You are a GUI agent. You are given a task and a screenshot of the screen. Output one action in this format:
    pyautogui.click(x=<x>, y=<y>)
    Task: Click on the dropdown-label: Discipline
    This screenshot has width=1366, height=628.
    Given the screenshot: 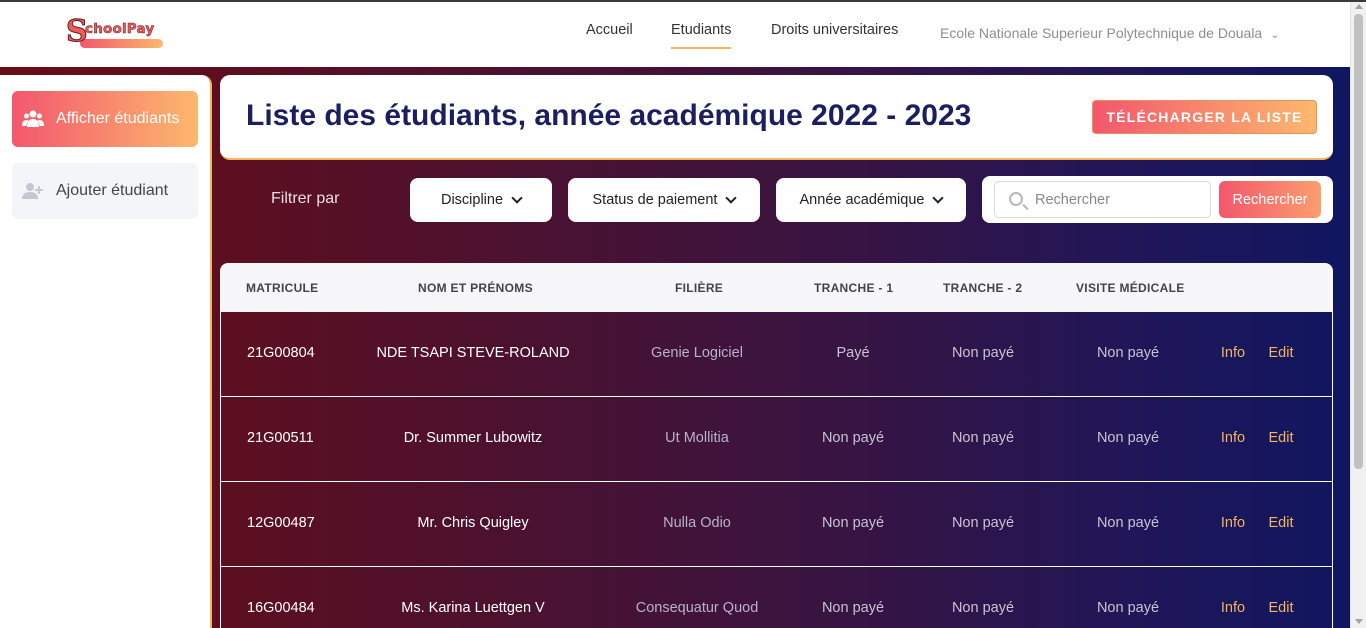 What is the action you would take?
    pyautogui.click(x=472, y=200)
    